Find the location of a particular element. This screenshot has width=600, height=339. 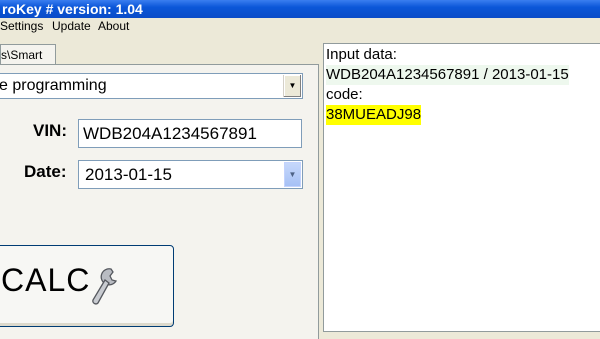

calc-button: CALC is located at coordinates (87, 286).